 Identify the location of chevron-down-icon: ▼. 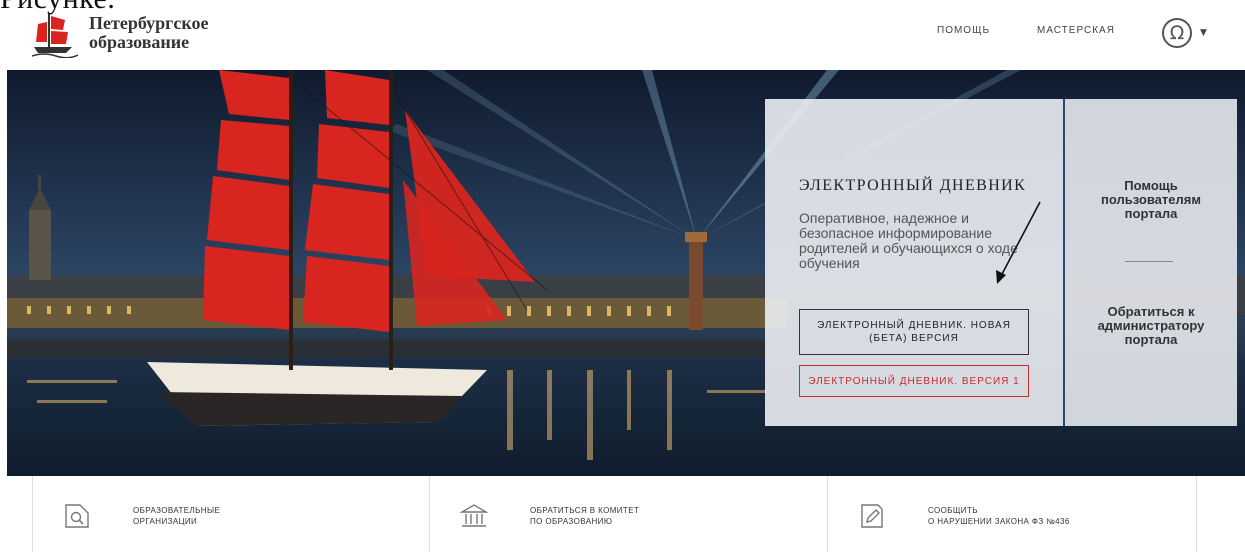
(1203, 33).